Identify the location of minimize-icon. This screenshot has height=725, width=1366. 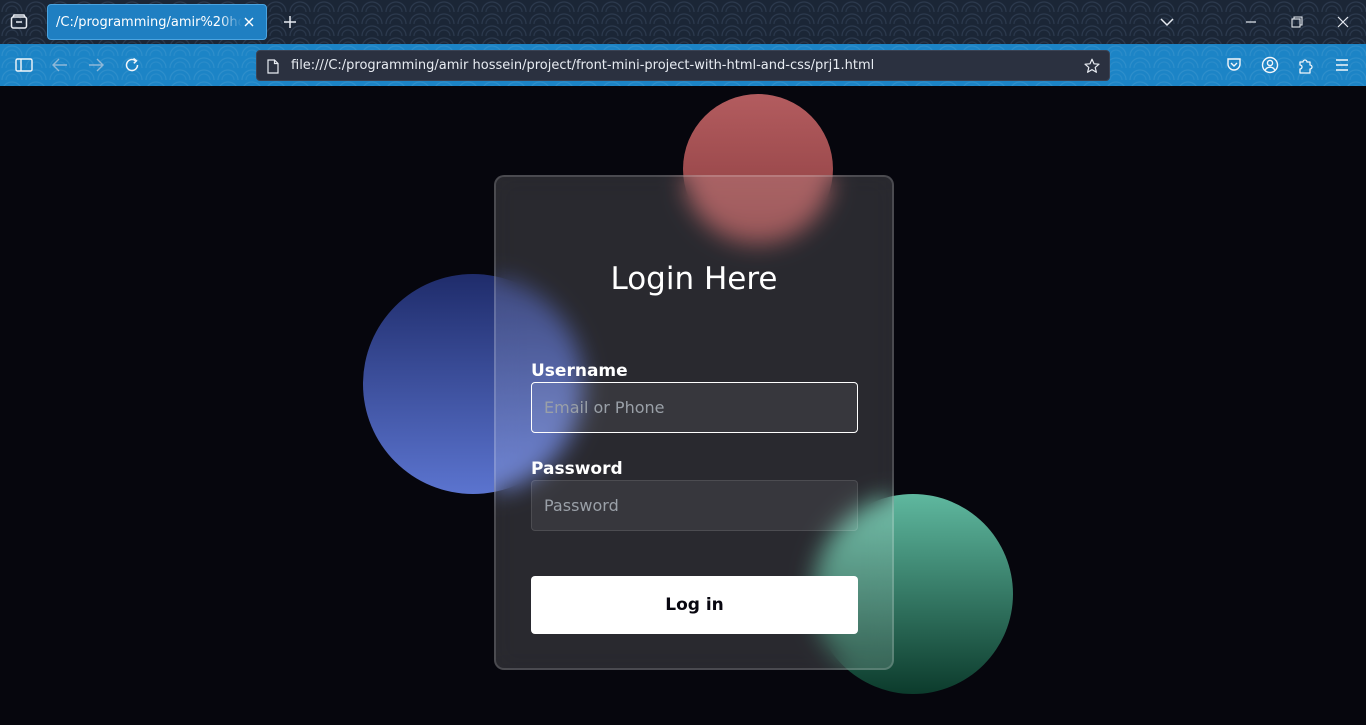
(1251, 22).